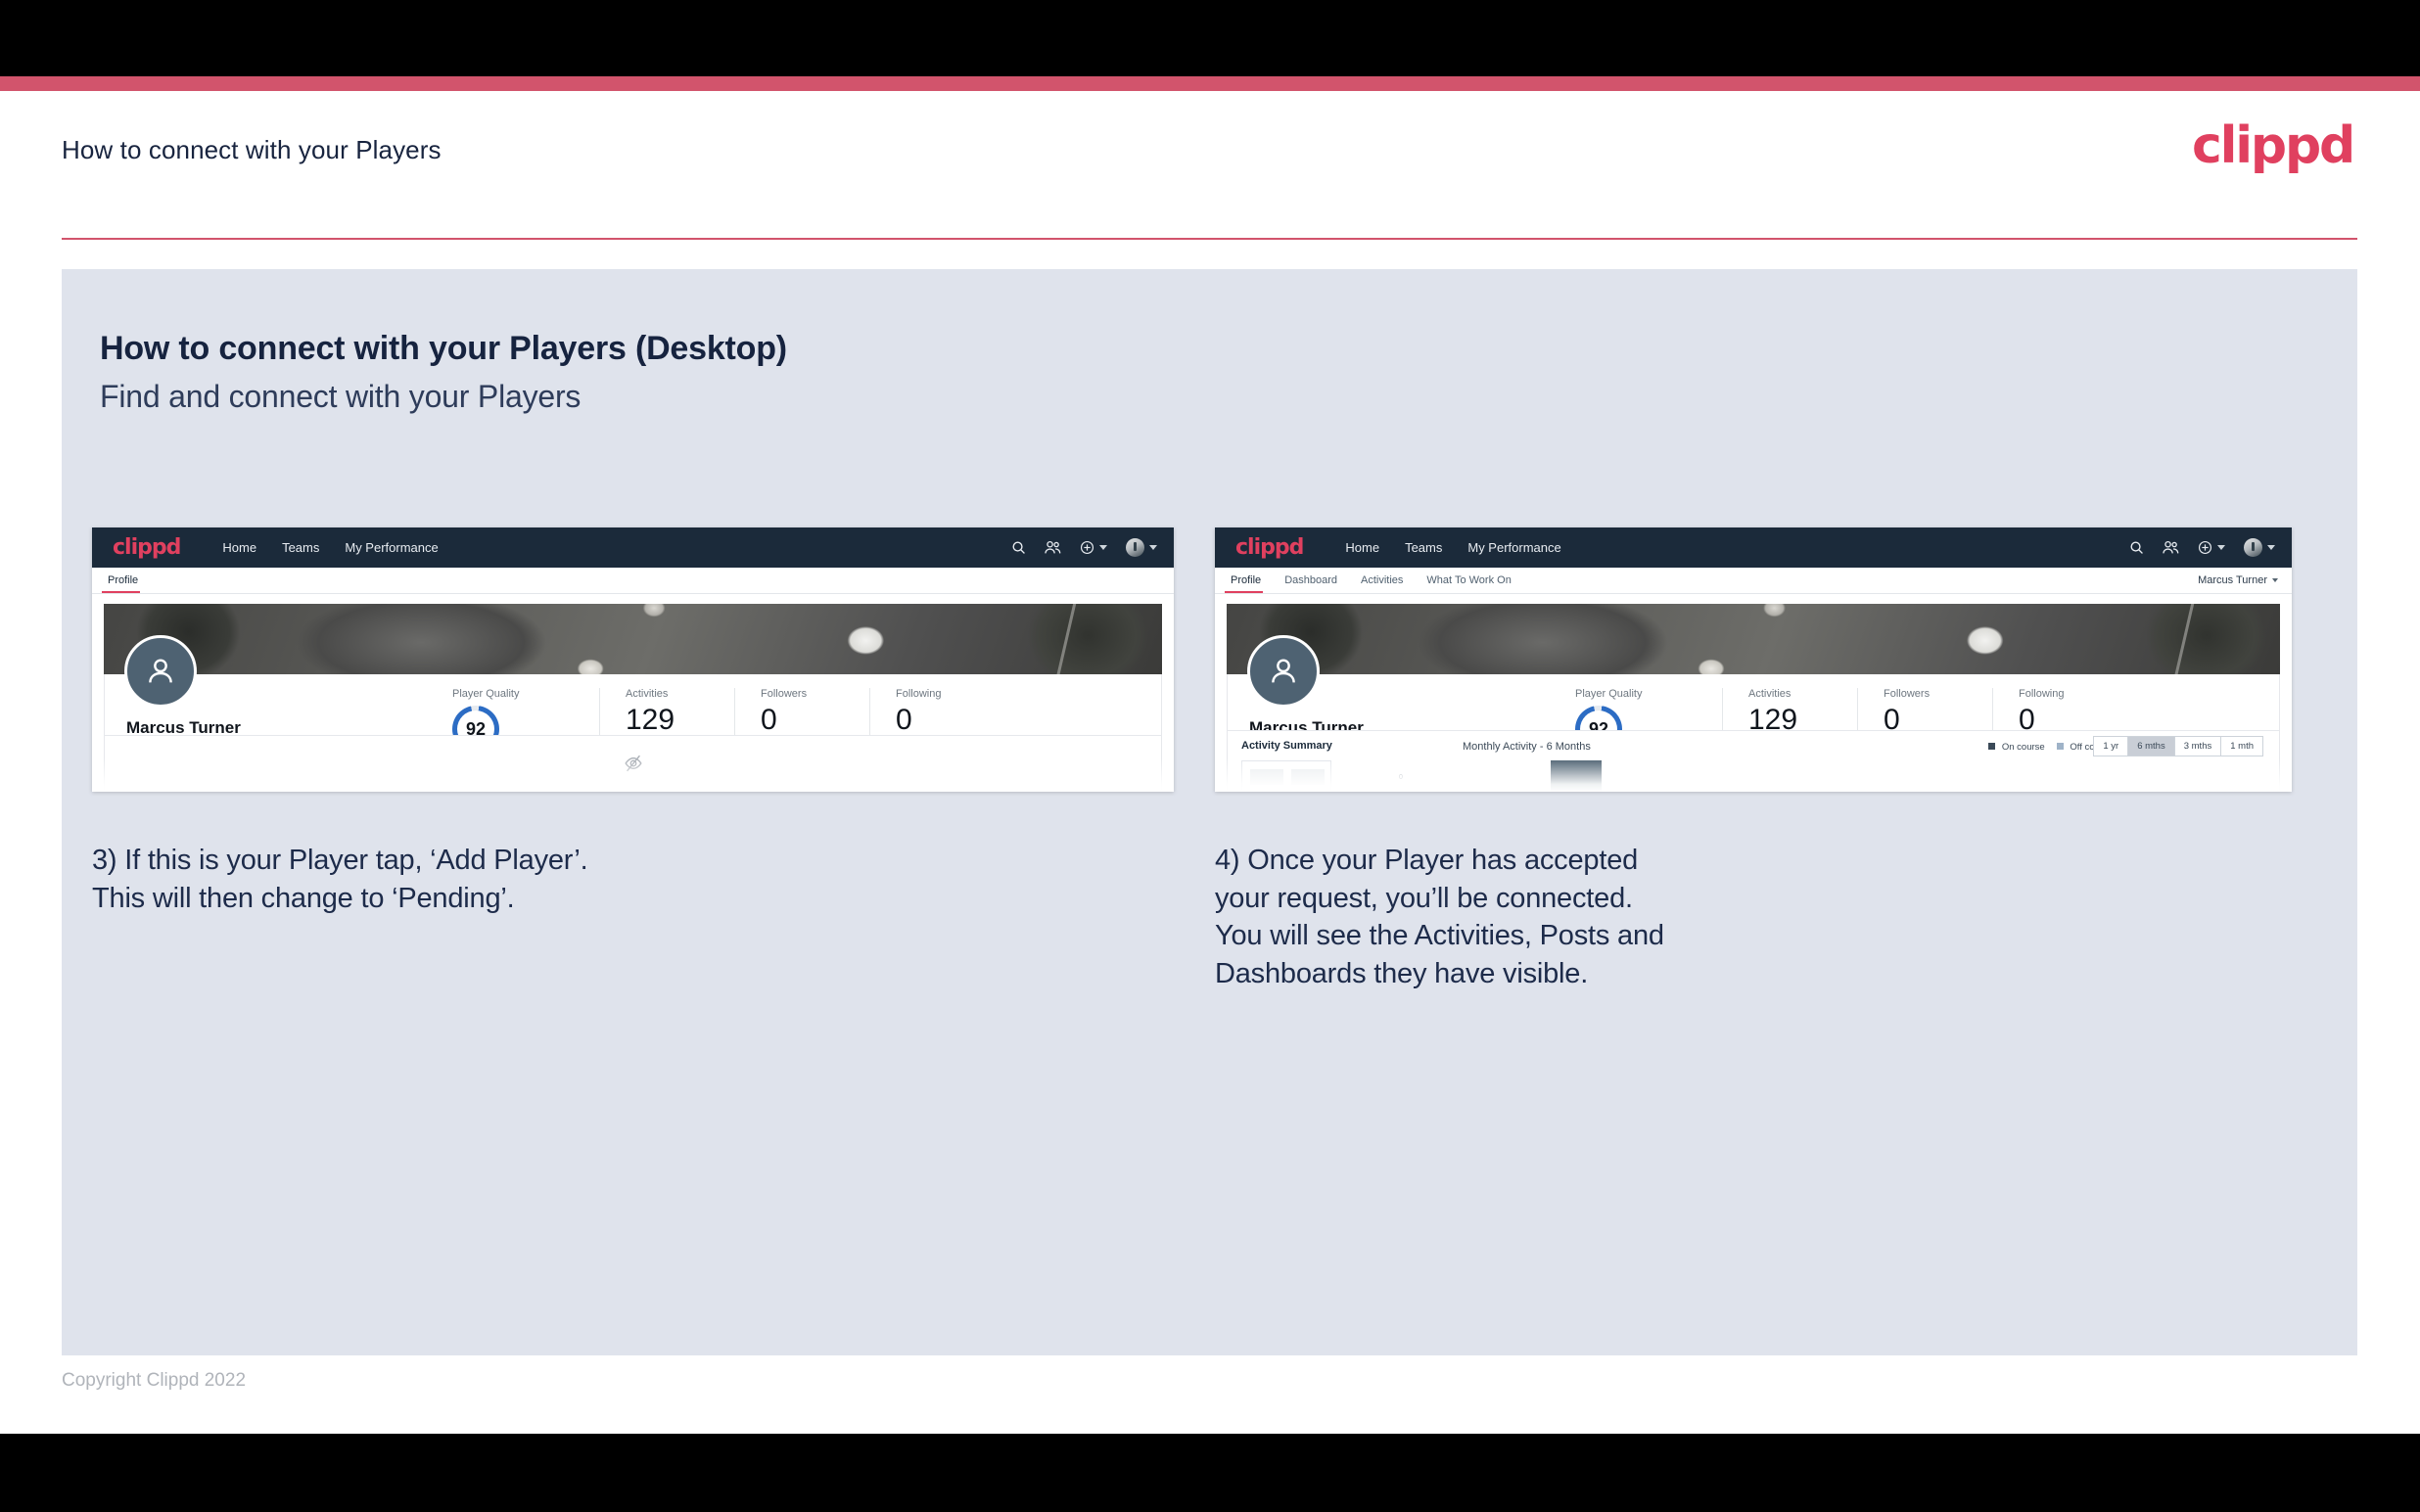 The width and height of the screenshot is (2420, 1512). Describe the element at coordinates (1527, 747) in the screenshot. I see `activity-summary-subtitle: Monthly Activity - 6 Months` at that location.